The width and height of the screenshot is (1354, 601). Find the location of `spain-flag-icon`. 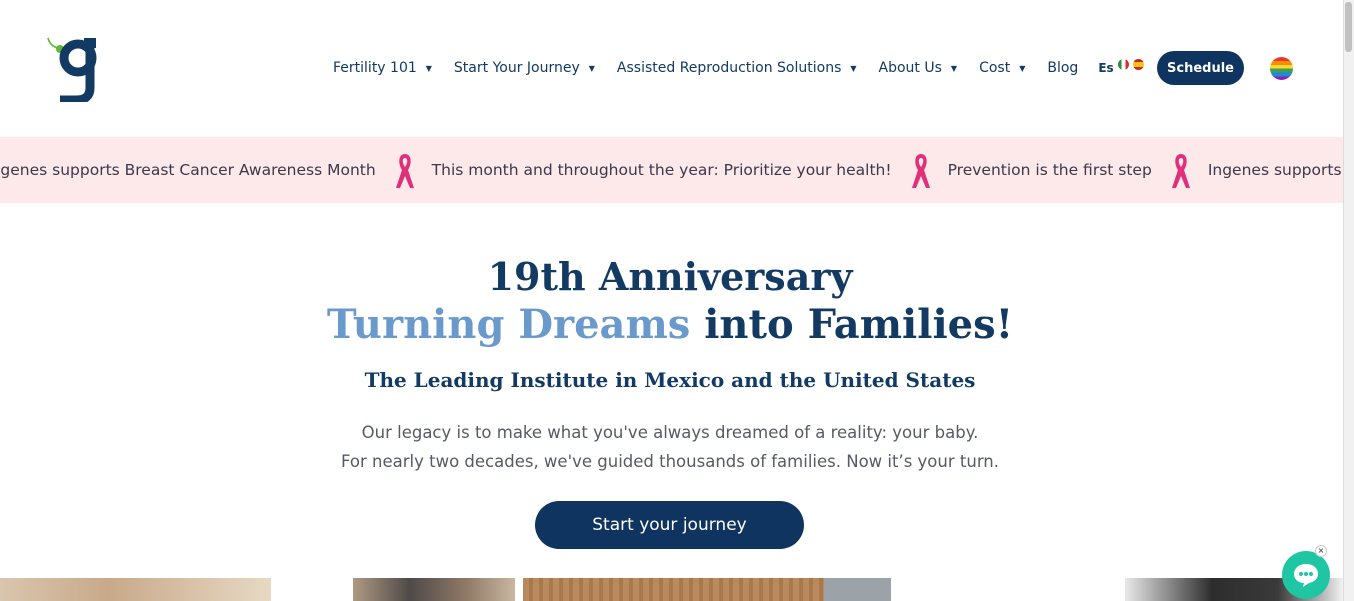

spain-flag-icon is located at coordinates (1138, 64).